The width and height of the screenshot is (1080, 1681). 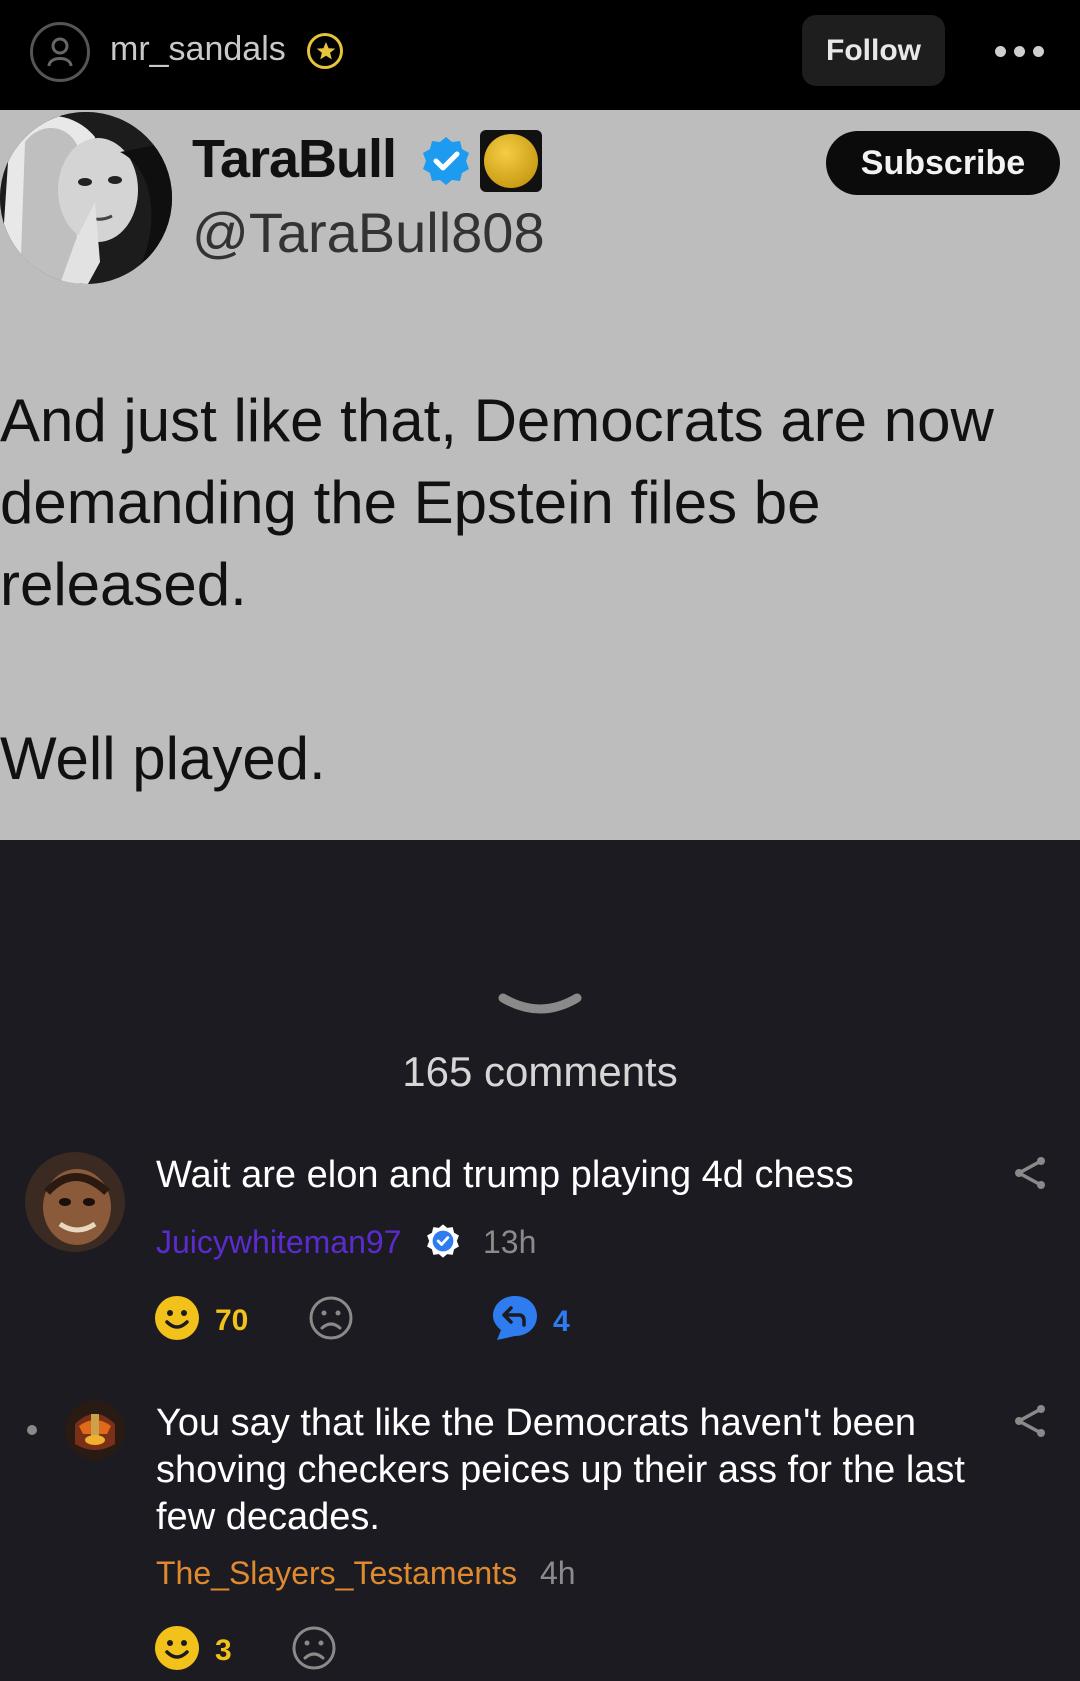 What do you see at coordinates (223, 1650) in the screenshot?
I see `like-count: 3` at bounding box center [223, 1650].